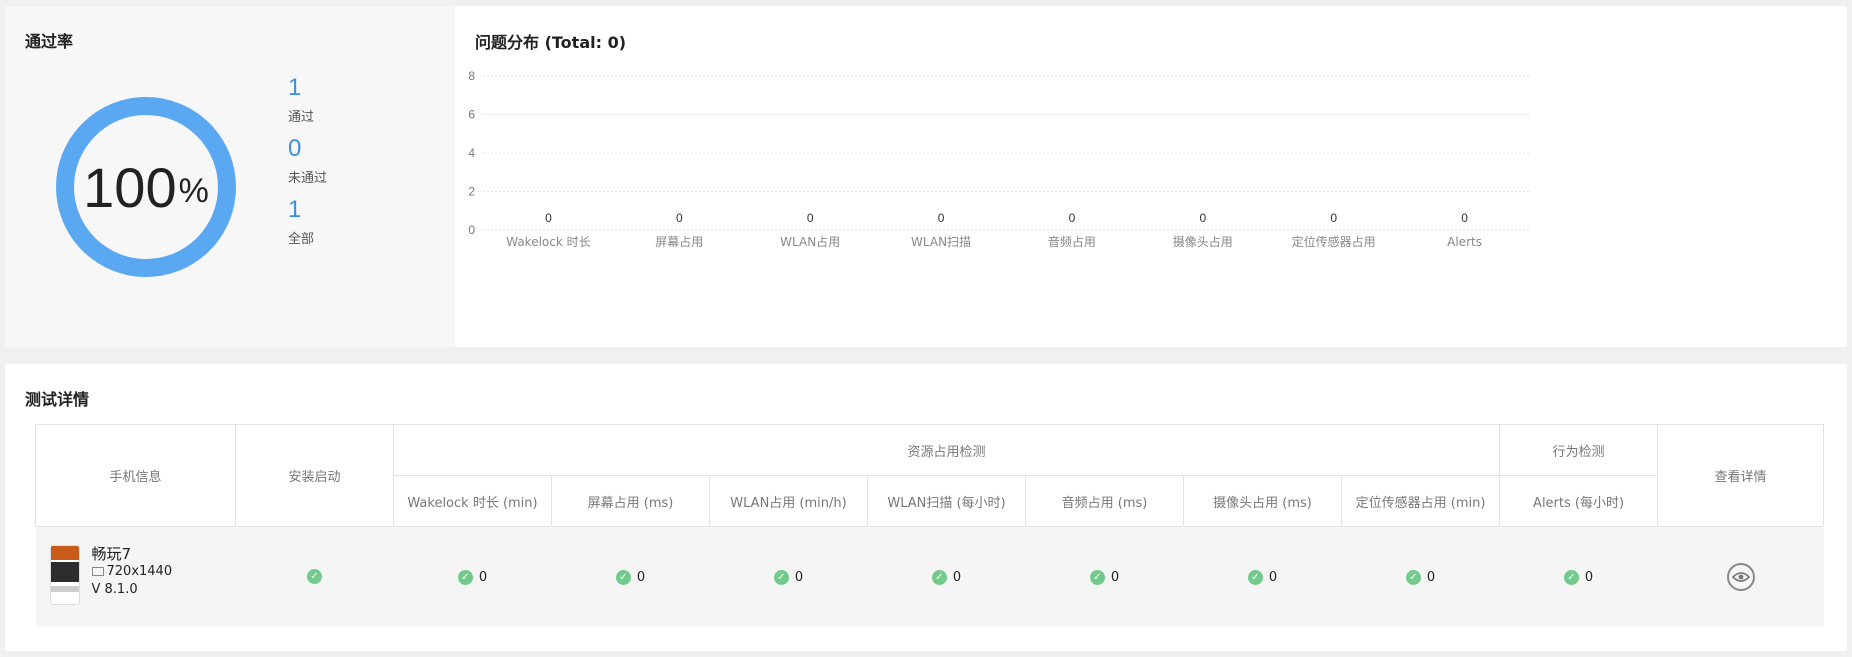 The width and height of the screenshot is (1852, 657). I want to click on x-tick-label: WLAN占用, so click(810, 241).